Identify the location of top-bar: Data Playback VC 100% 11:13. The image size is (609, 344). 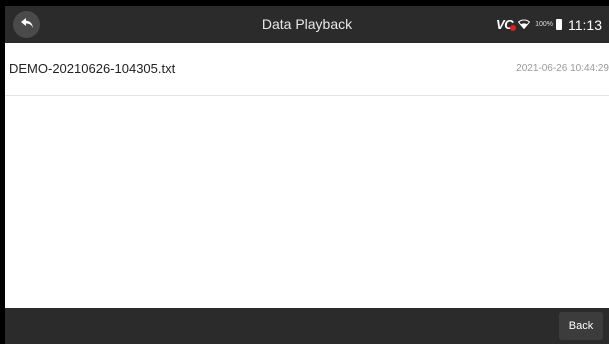
(307, 24).